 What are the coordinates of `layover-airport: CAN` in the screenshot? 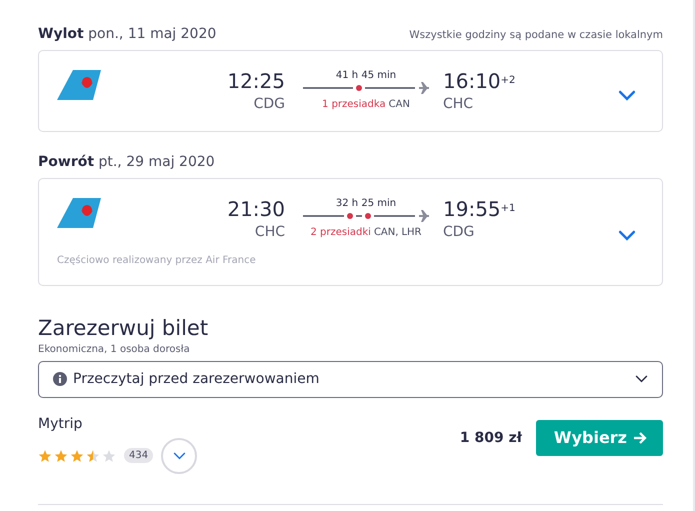 It's located at (399, 104).